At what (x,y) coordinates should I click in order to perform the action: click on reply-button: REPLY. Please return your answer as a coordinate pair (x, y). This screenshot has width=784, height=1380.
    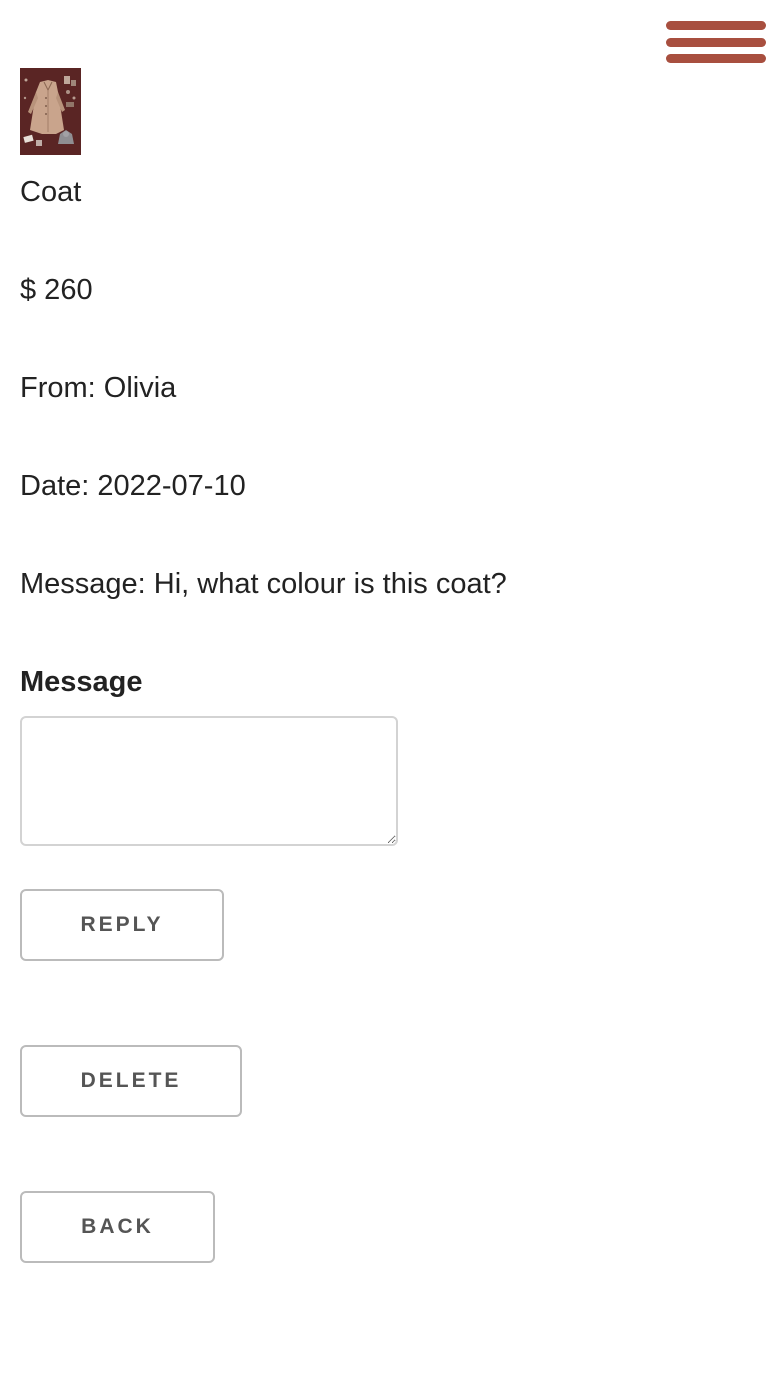
    Looking at the image, I should click on (122, 925).